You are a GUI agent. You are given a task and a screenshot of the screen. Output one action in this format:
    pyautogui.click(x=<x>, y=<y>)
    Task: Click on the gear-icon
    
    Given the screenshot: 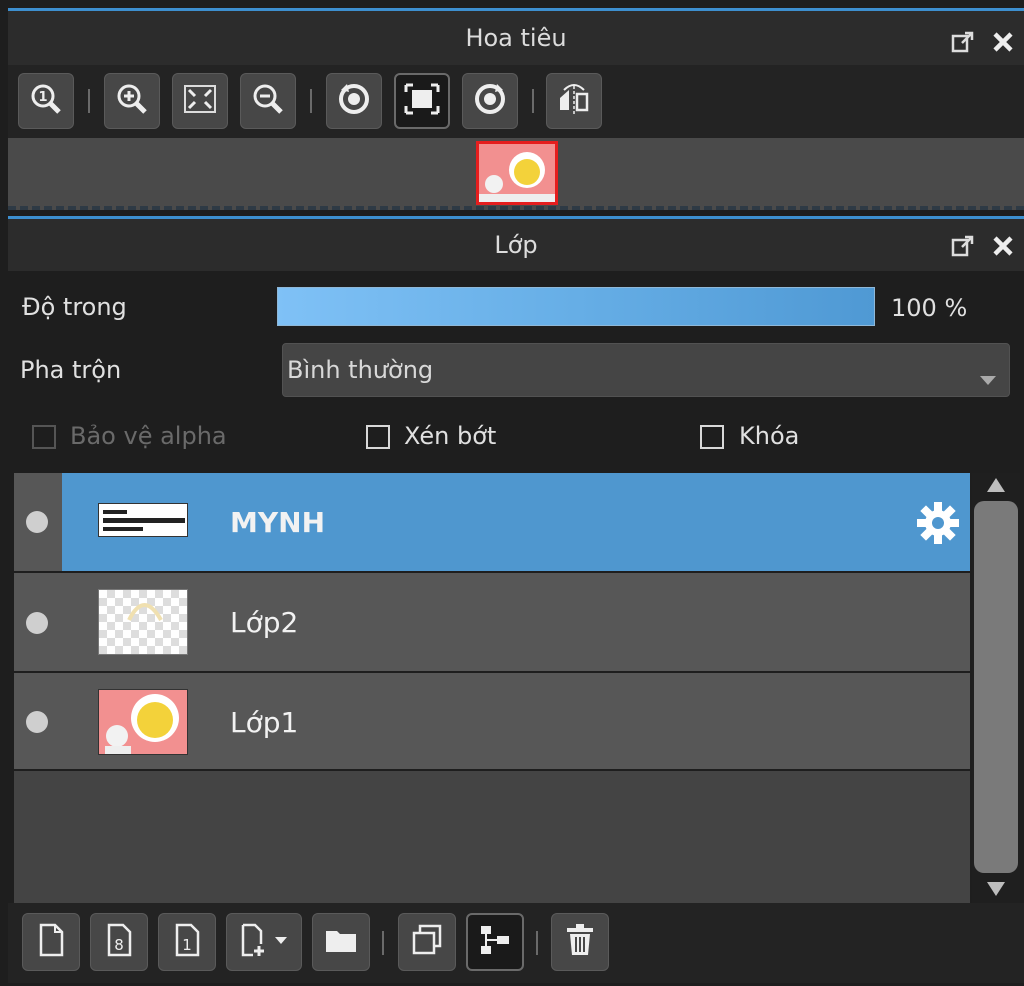 What is the action you would take?
    pyautogui.click(x=938, y=525)
    